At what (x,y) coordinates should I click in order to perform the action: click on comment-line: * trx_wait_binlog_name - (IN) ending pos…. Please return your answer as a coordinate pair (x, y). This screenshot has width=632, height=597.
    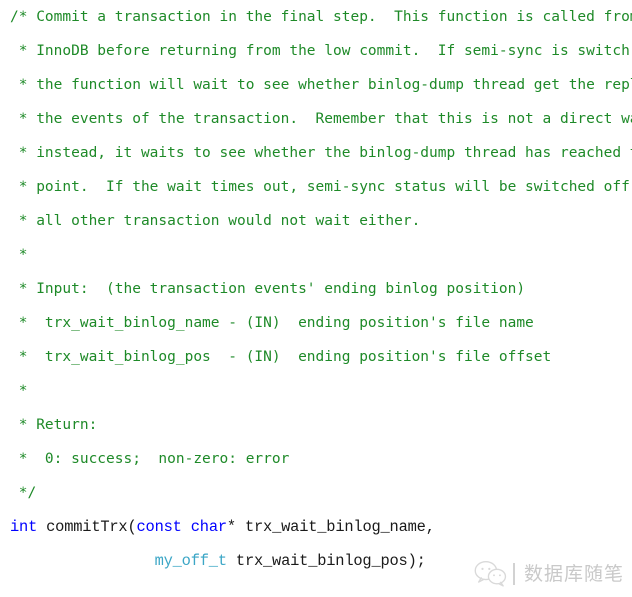
    Looking at the image, I should click on (272, 323).